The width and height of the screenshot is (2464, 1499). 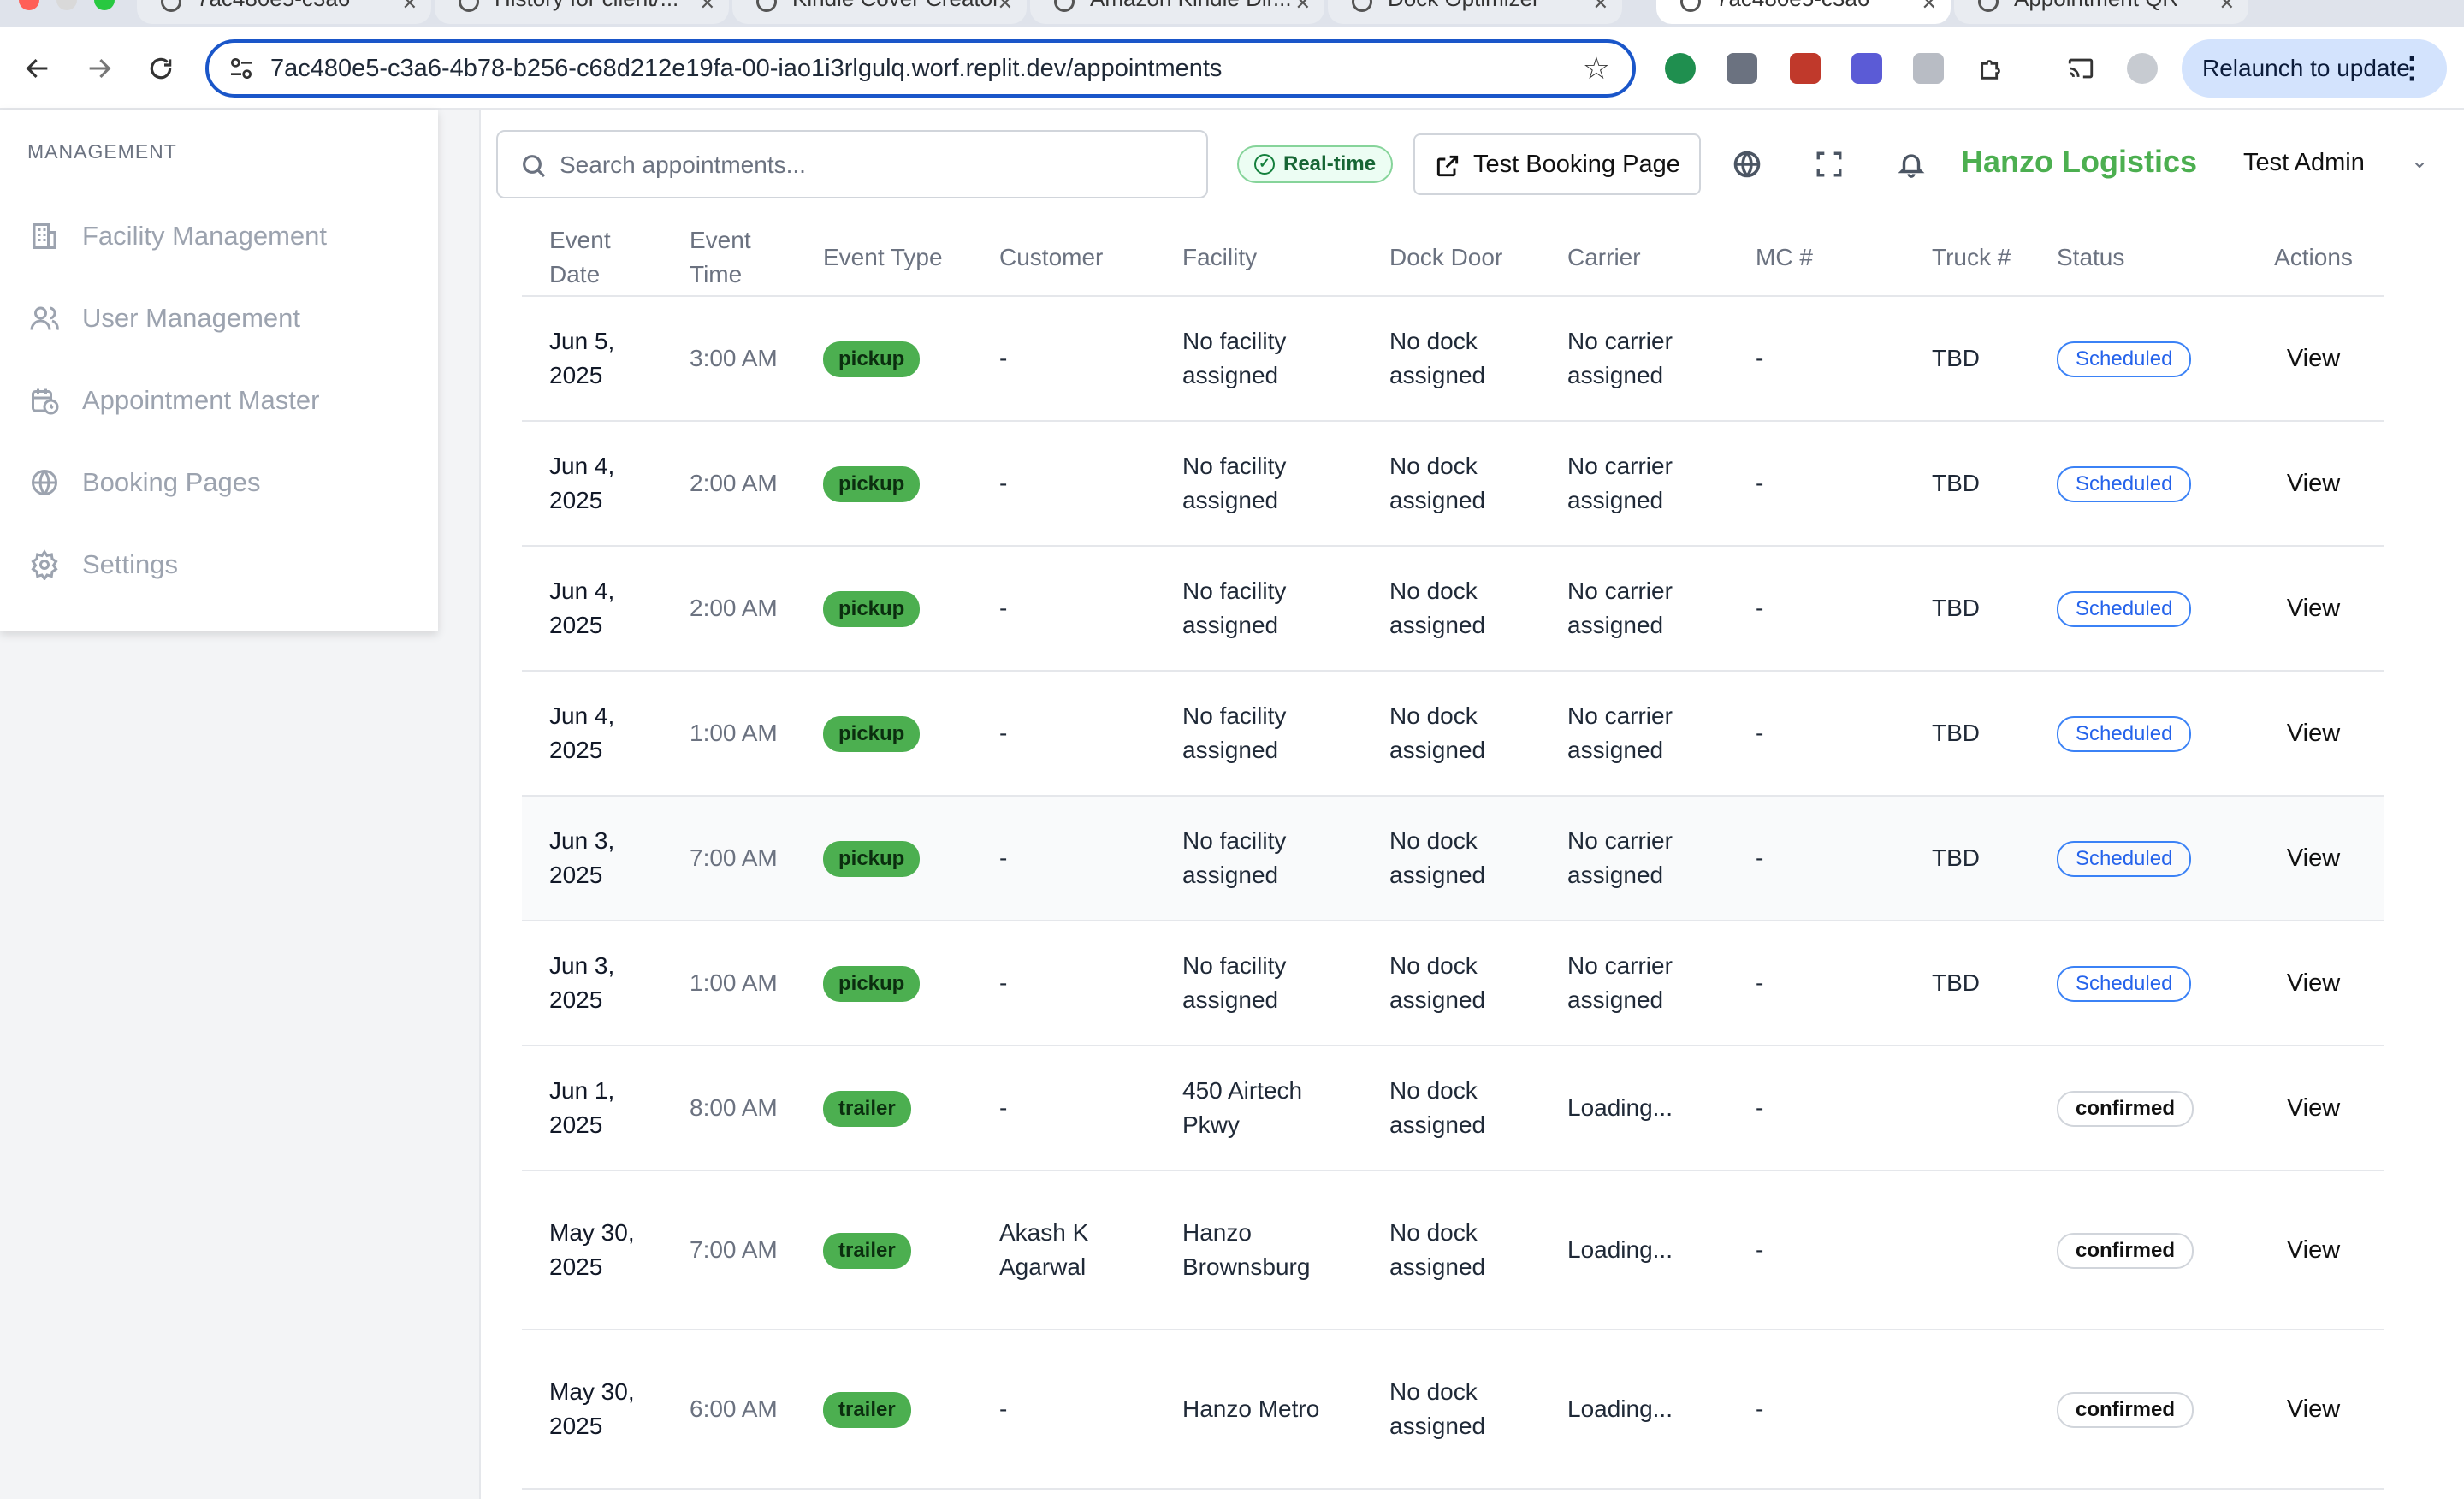 What do you see at coordinates (2080, 68) in the screenshot?
I see `cast-icon` at bounding box center [2080, 68].